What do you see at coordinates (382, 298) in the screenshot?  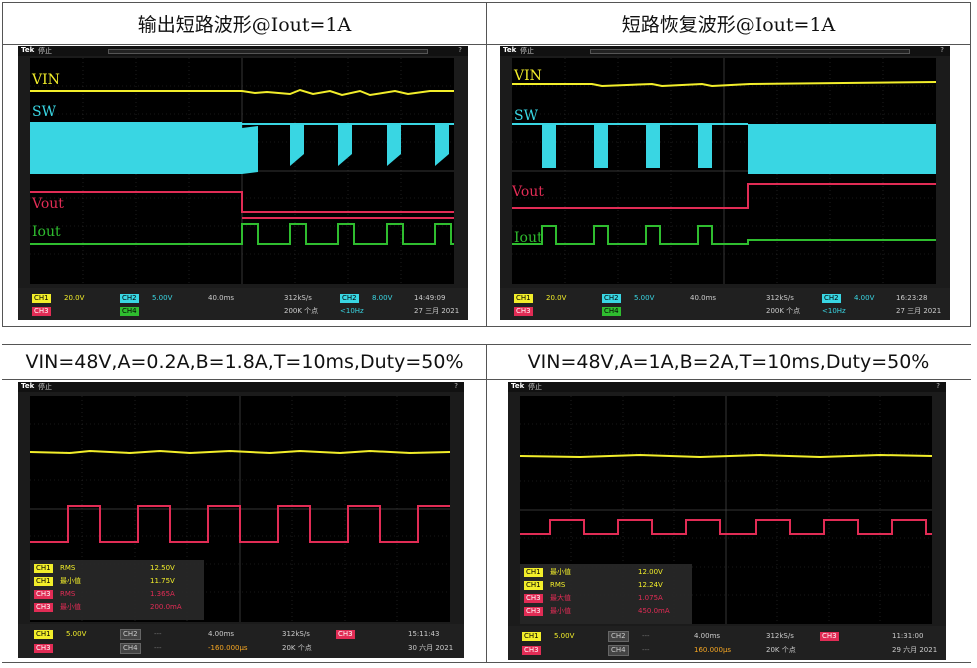 I see `trigger-level: 8.00V` at bounding box center [382, 298].